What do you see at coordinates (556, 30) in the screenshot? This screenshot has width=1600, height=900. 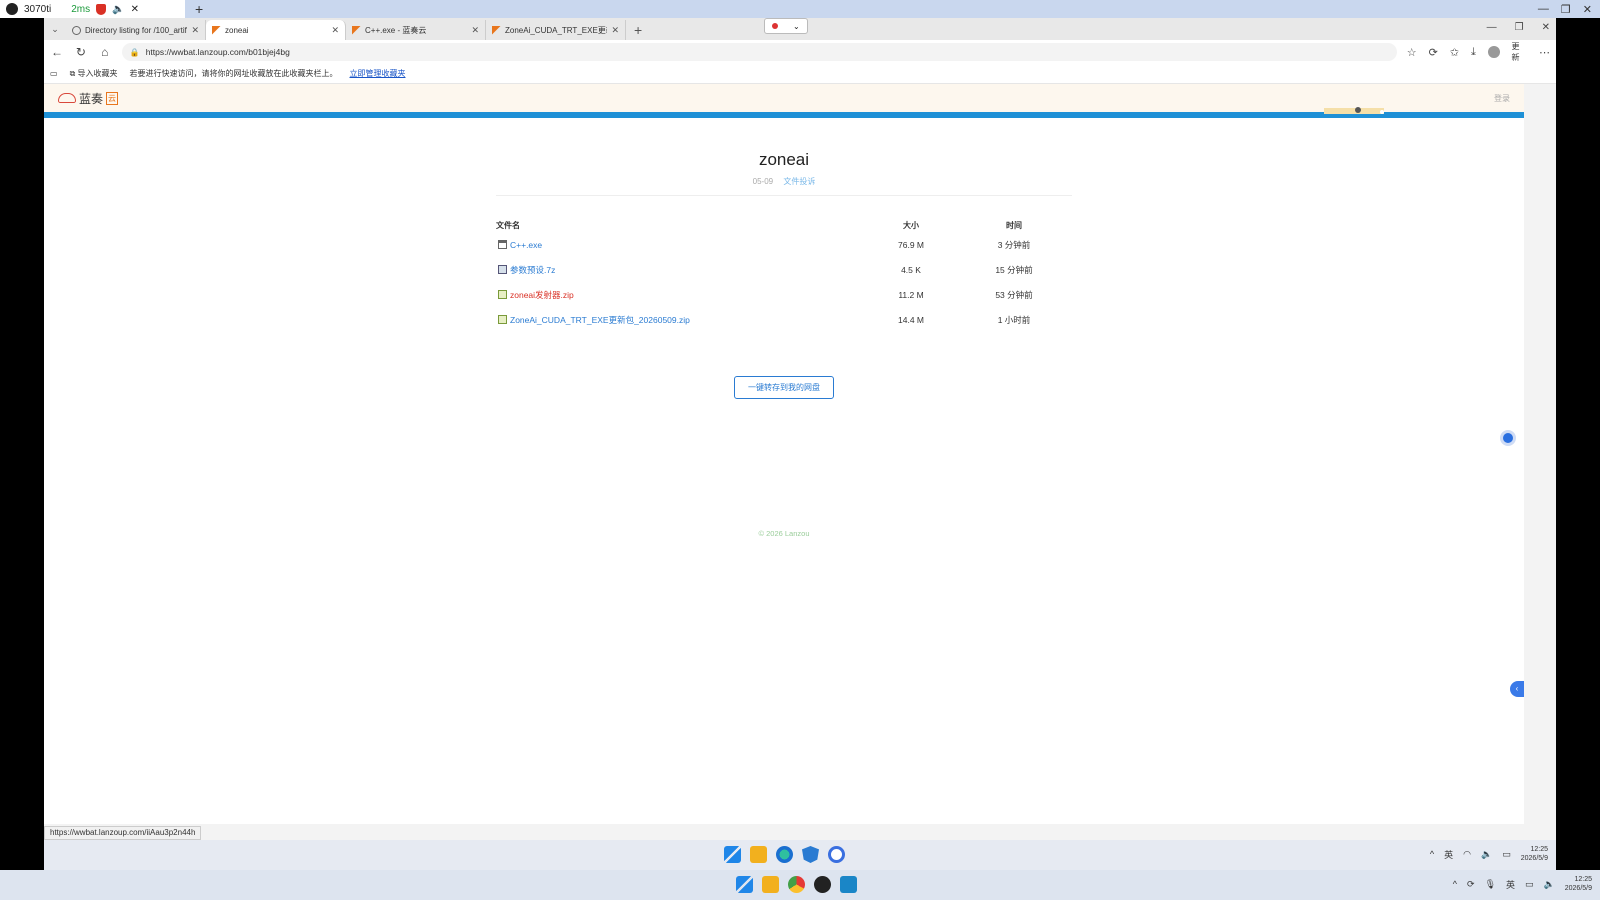 I see `tab-zoneai-update: ZoneAi_CUDA_TRT_EXE更新包_2026 ✕` at bounding box center [556, 30].